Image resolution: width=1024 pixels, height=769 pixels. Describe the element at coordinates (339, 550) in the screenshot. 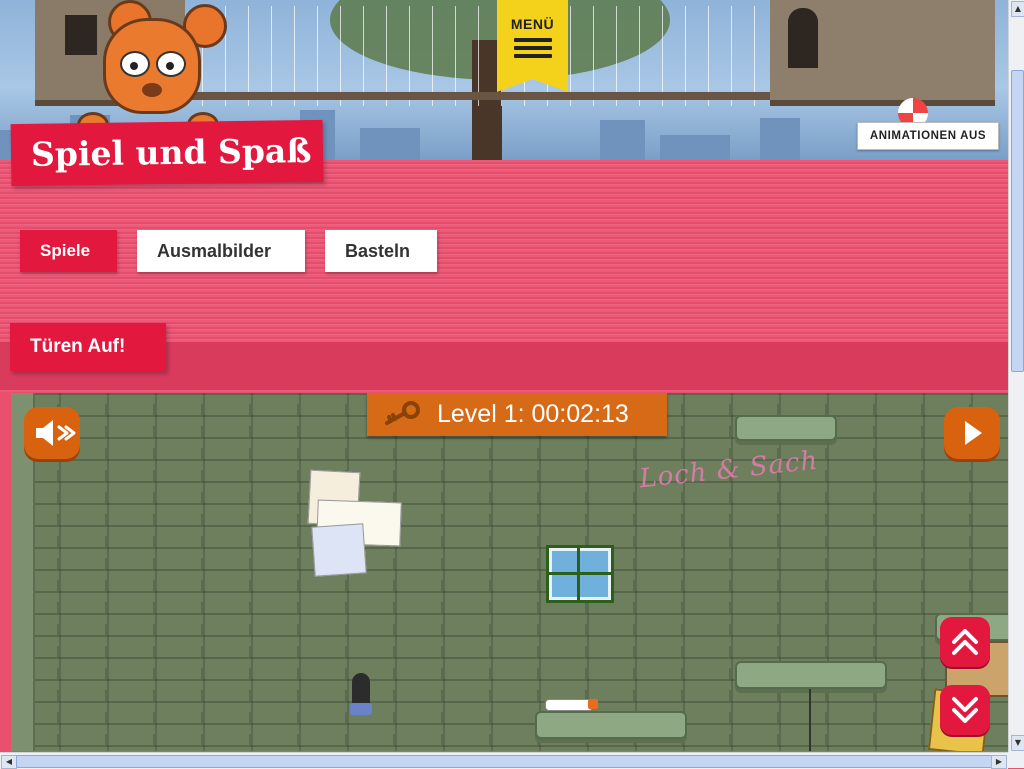

I see `paper-sheet` at that location.